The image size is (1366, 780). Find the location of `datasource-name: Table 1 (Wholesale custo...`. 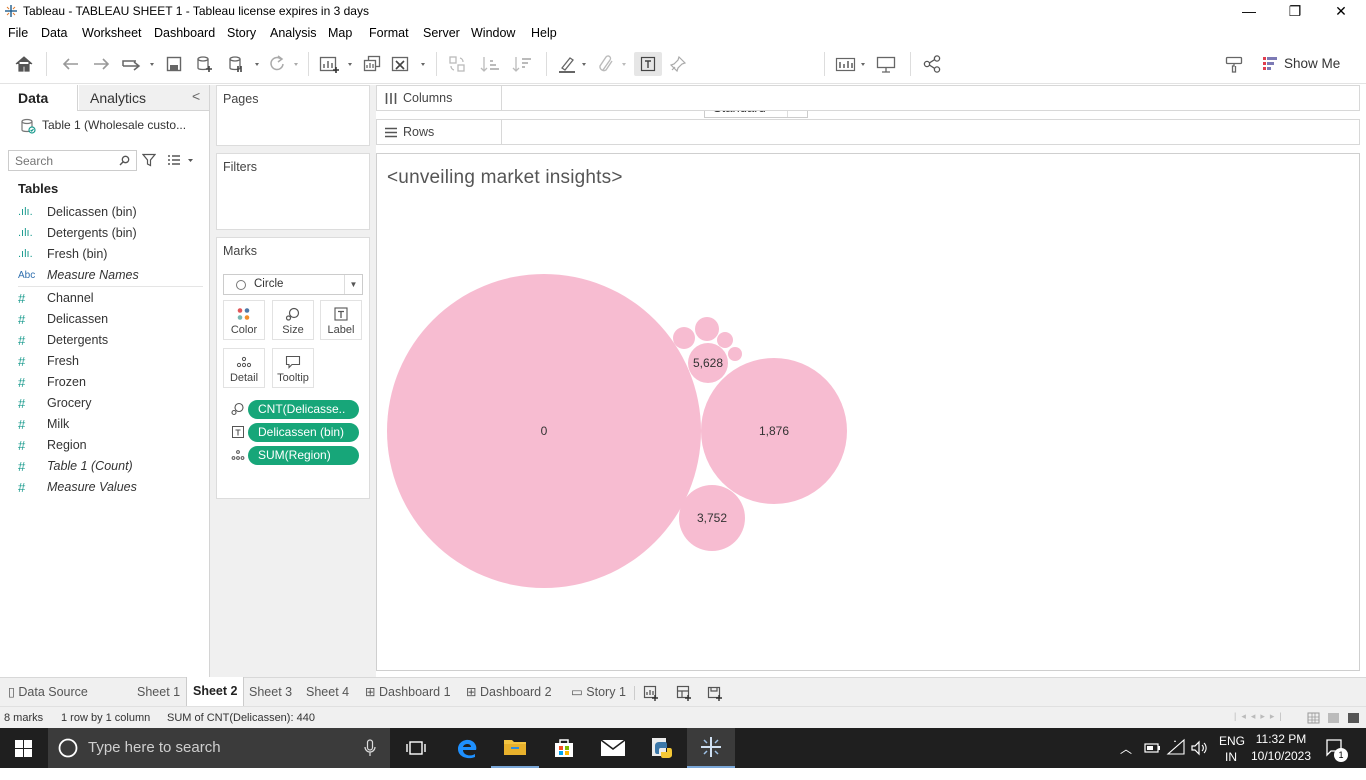

datasource-name: Table 1 (Wholesale custo... is located at coordinates (114, 125).